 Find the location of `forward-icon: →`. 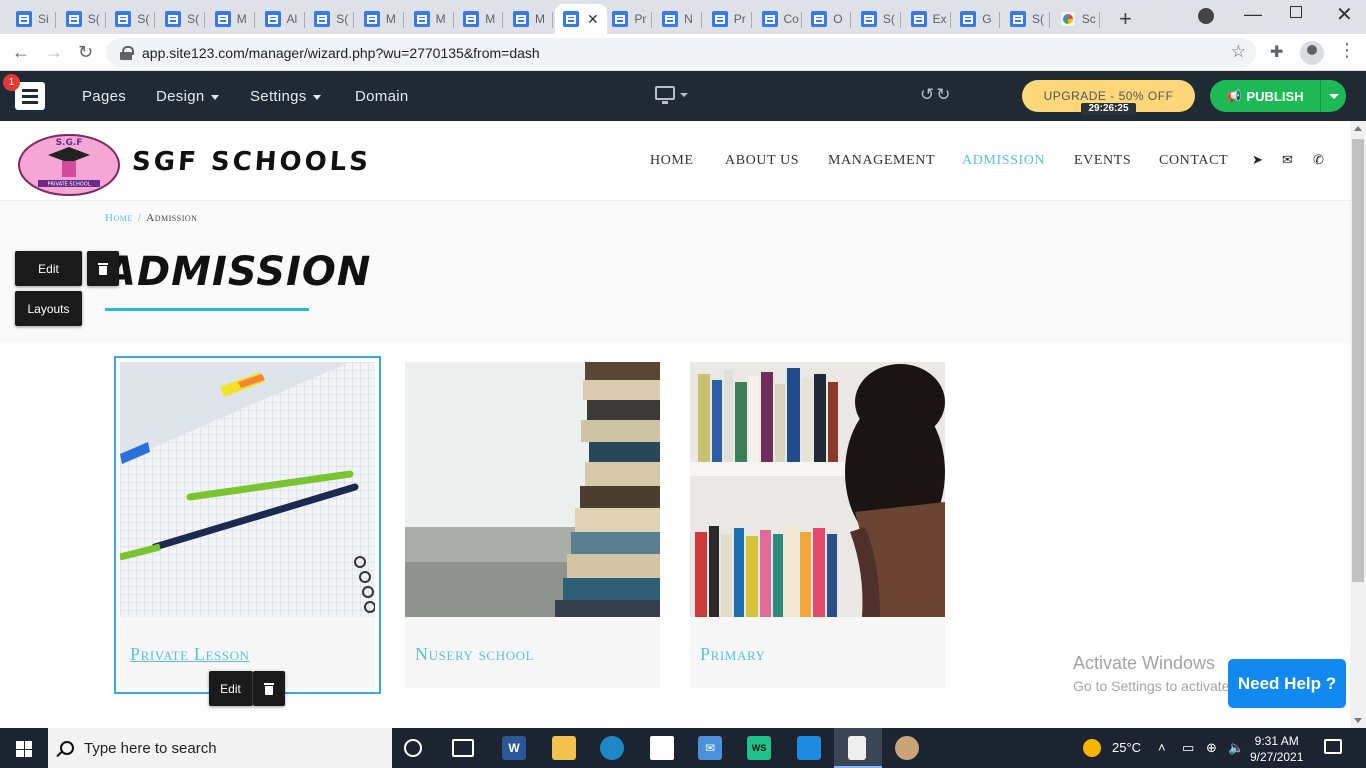

forward-icon: → is located at coordinates (54, 52).